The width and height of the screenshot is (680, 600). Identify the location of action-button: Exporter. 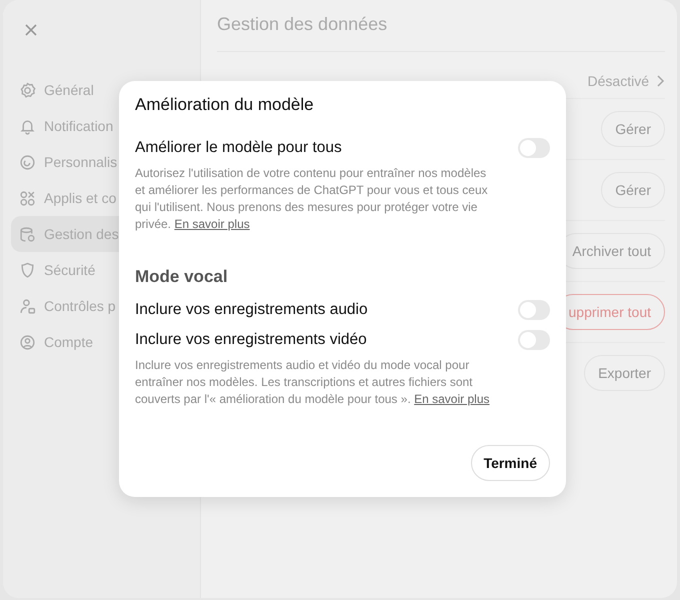
(624, 373).